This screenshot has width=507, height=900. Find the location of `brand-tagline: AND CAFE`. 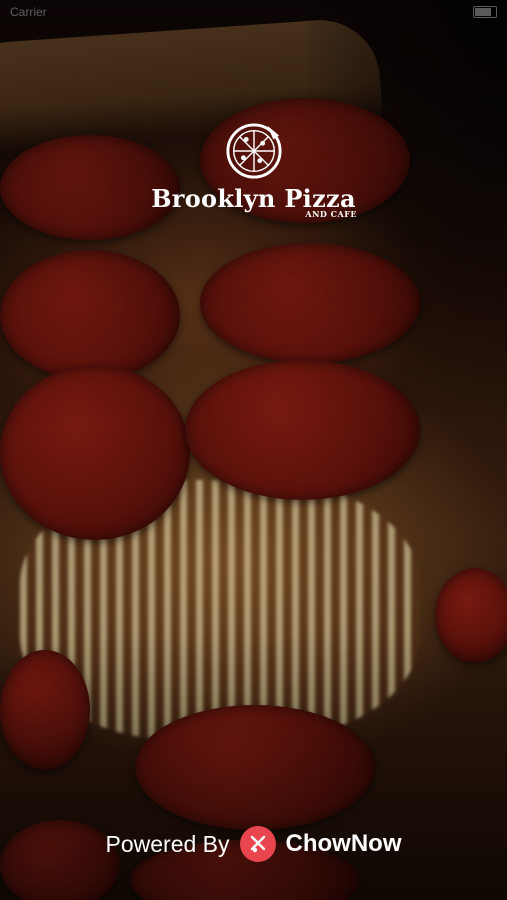

brand-tagline: AND CAFE is located at coordinates (331, 214).